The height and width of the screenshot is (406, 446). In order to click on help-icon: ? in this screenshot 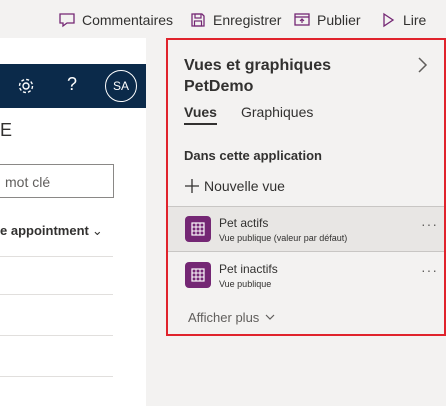, I will do `click(72, 84)`.